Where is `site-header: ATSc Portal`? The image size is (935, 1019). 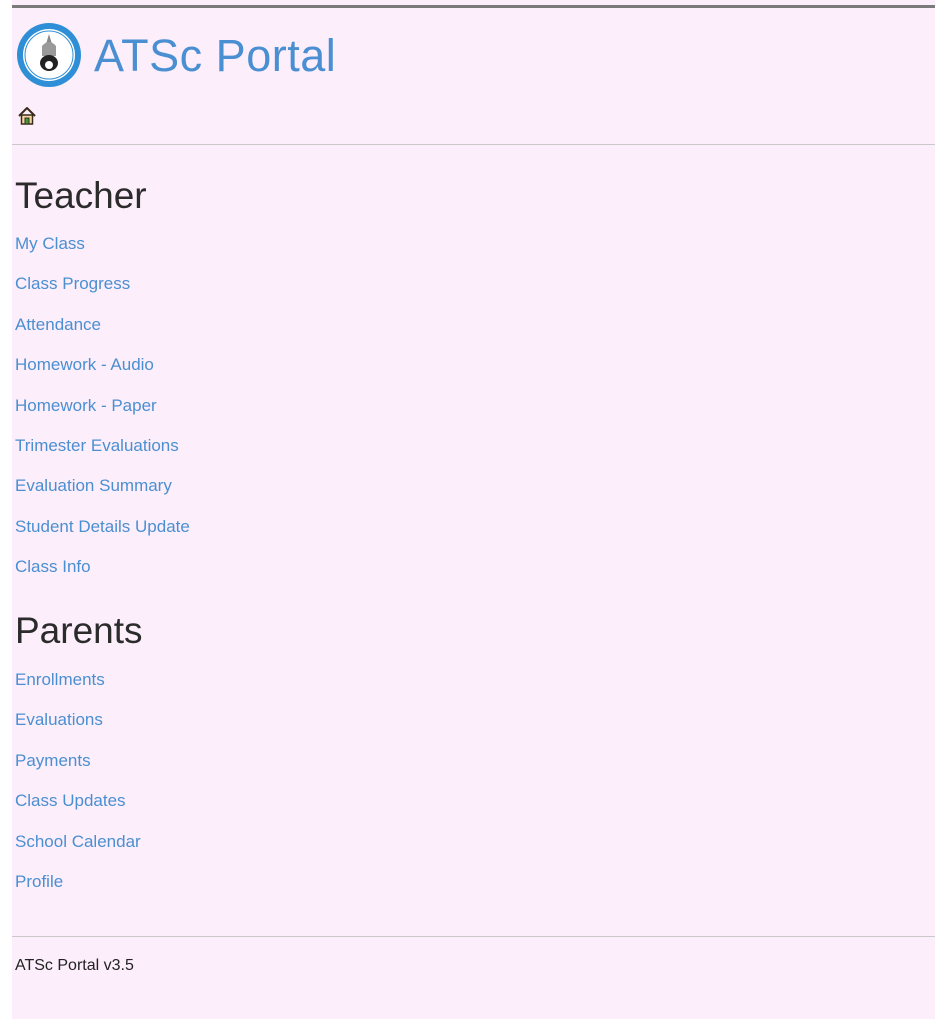
site-header: ATSc Portal is located at coordinates (176, 55).